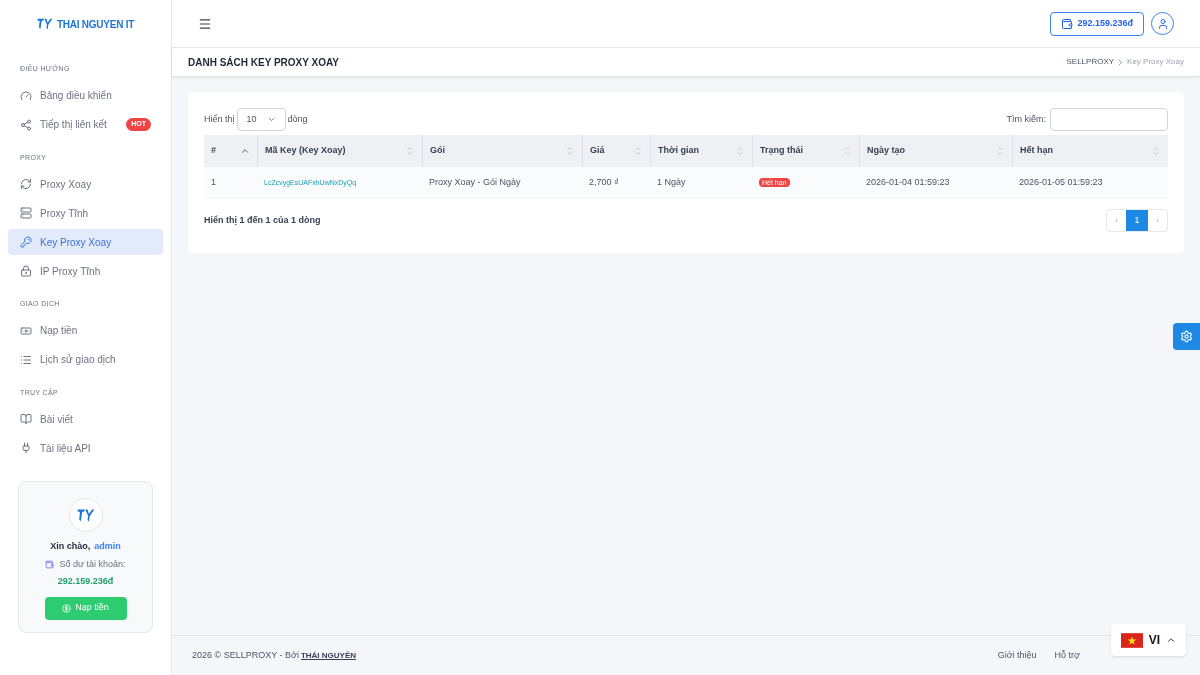 This screenshot has height=675, width=1200. What do you see at coordinates (26, 448) in the screenshot?
I see `plug-icon` at bounding box center [26, 448].